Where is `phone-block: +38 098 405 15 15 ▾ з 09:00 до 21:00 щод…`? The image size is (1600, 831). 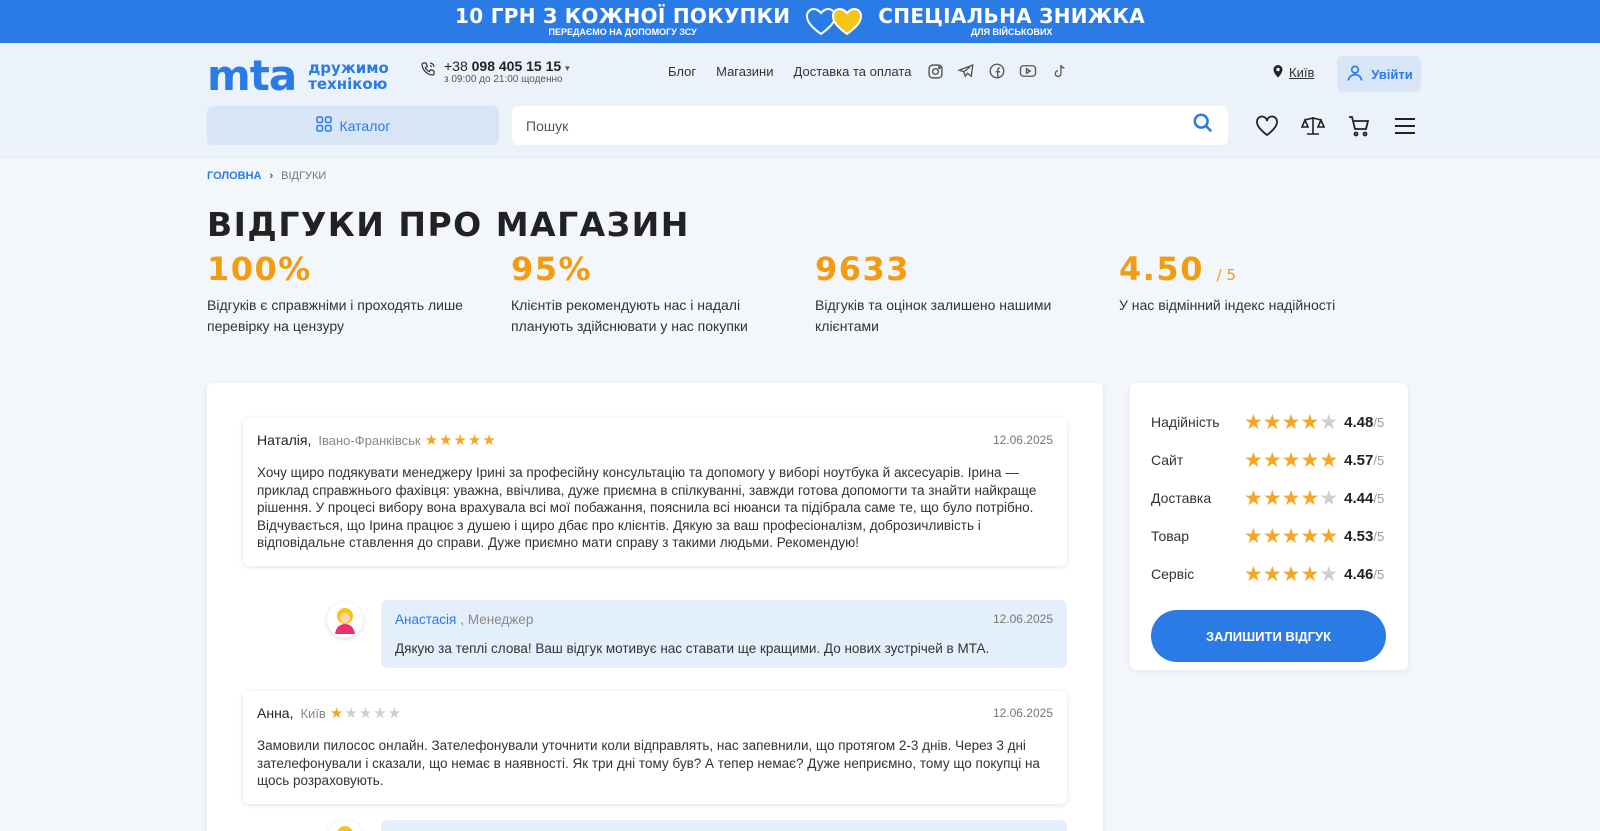
phone-block: +38 098 405 15 15 ▾ з 09:00 до 21:00 щод… is located at coordinates (495, 71).